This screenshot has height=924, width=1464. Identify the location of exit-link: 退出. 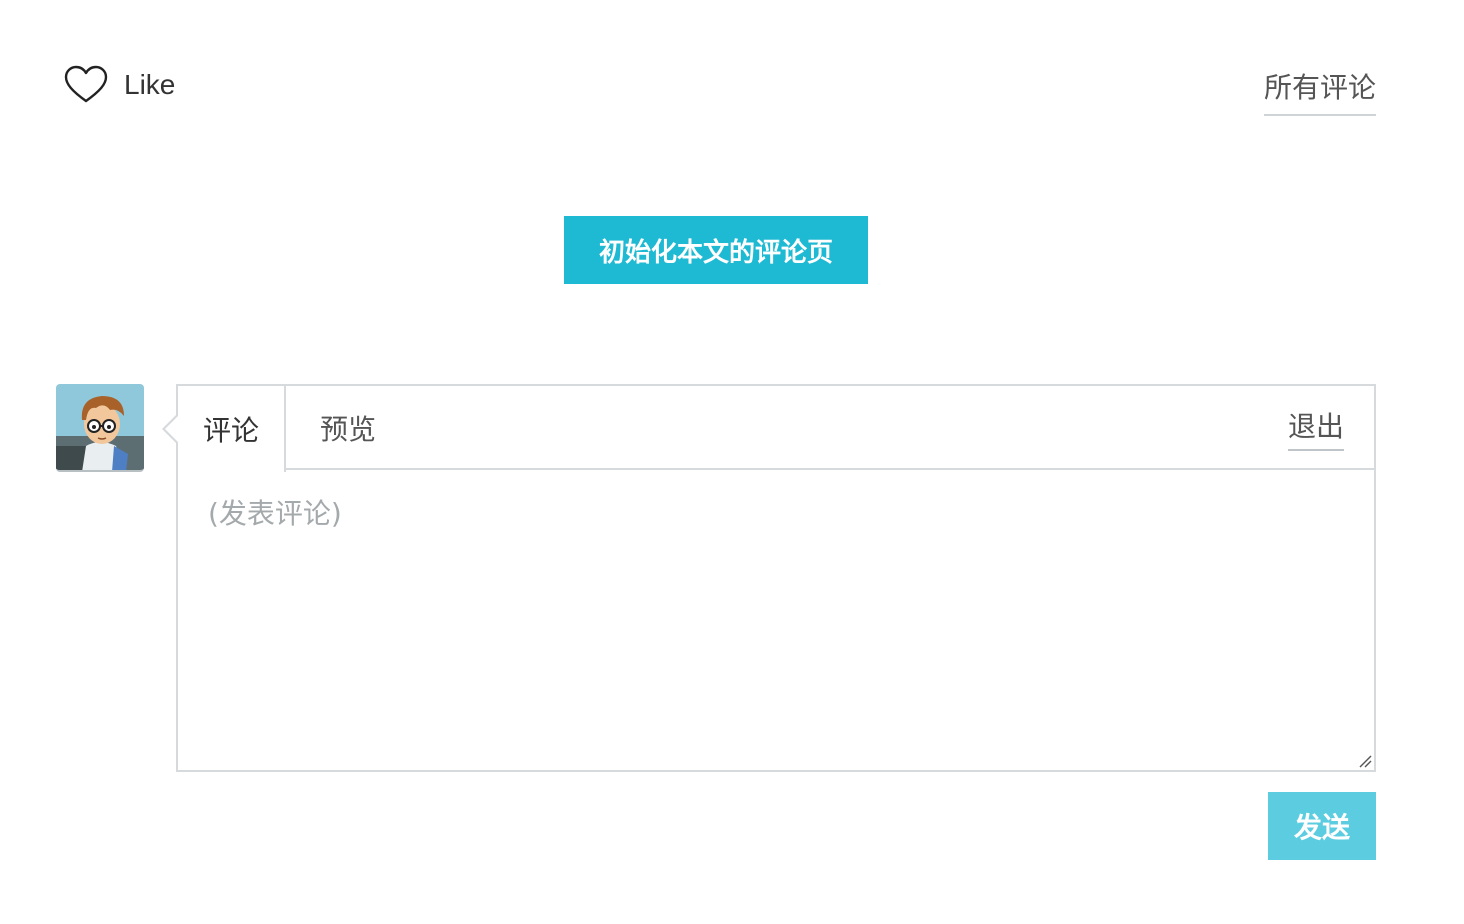
(1315, 428).